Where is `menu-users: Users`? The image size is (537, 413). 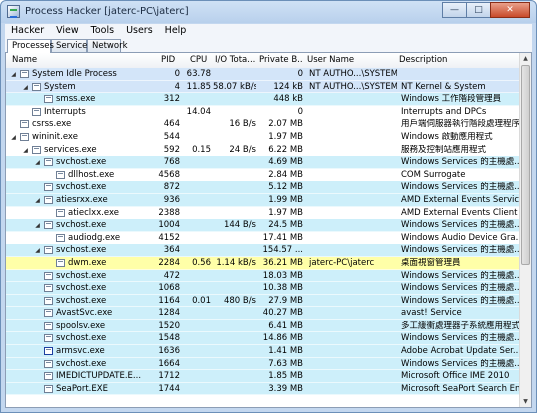
menu-users: Users is located at coordinates (139, 31).